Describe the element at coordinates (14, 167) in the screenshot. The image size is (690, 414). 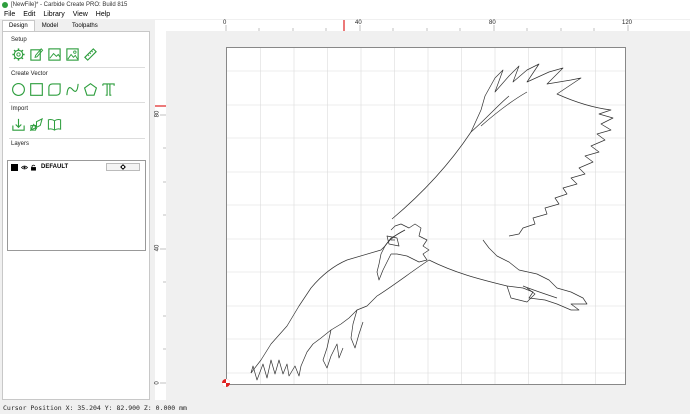
I see `layer-color-swatch` at that location.